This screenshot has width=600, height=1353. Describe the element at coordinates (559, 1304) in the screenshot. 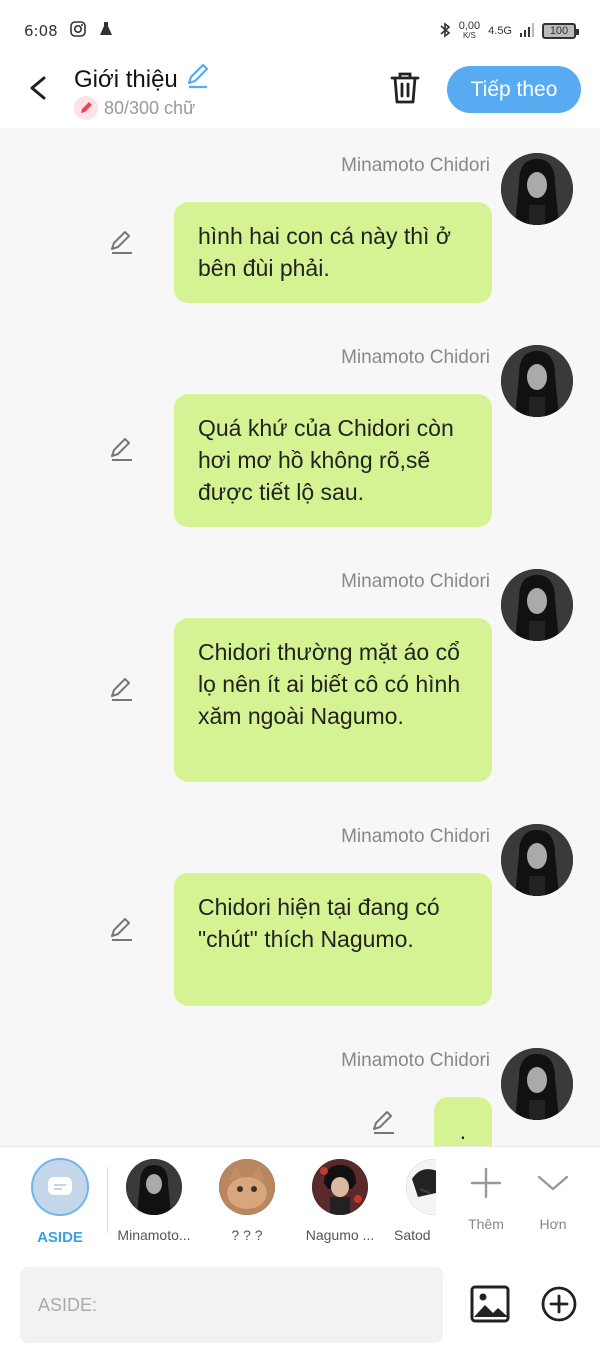

I see `add-circle-icon` at that location.